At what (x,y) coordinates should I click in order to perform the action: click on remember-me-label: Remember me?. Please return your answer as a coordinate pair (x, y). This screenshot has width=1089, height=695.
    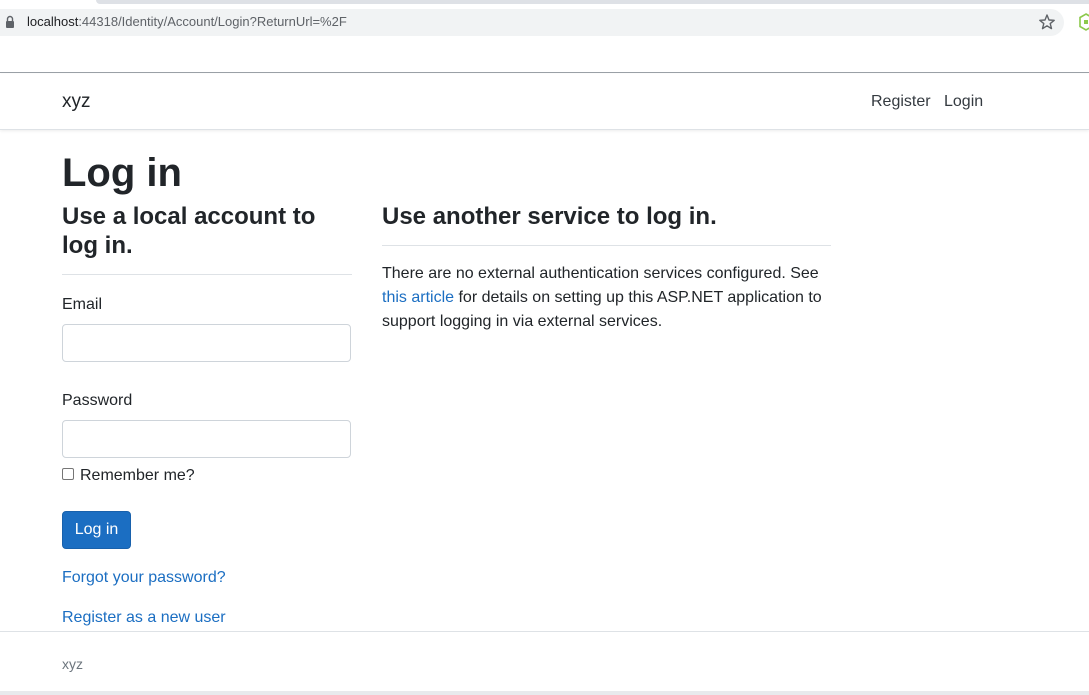
    Looking at the image, I should click on (137, 476).